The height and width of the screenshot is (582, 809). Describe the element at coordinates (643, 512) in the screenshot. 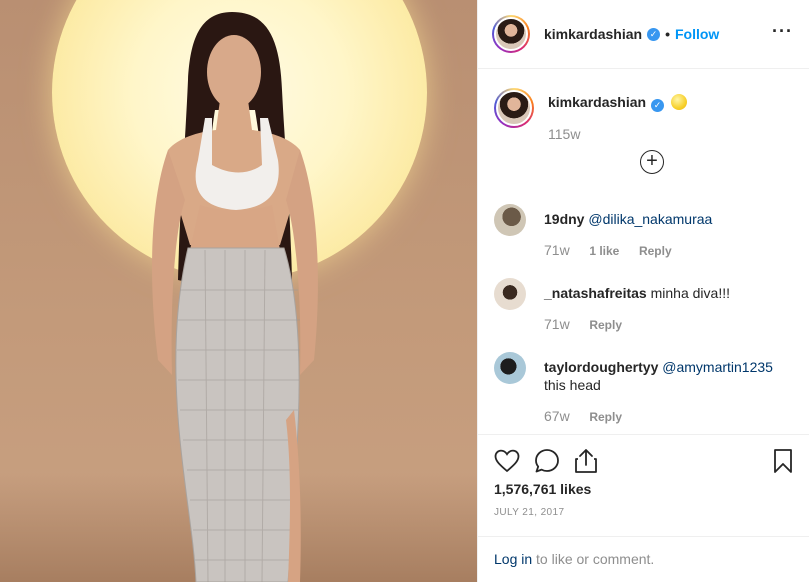

I see `post-date: JULY 21, 2017` at that location.